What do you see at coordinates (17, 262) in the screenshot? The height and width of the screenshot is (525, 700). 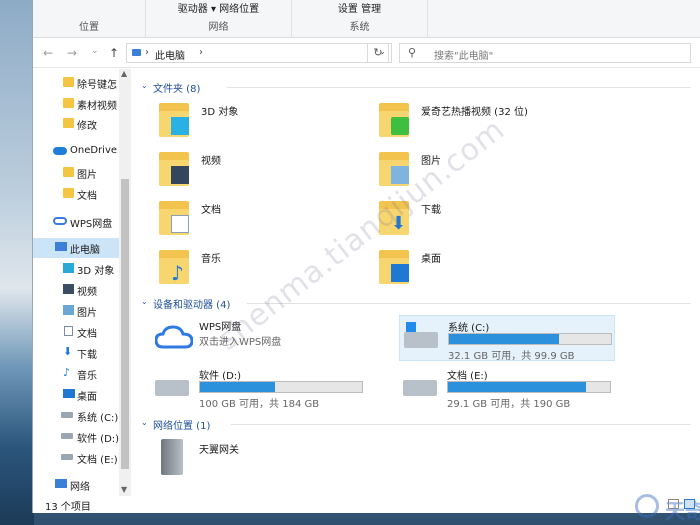 I see `desktop-wallpaper` at bounding box center [17, 262].